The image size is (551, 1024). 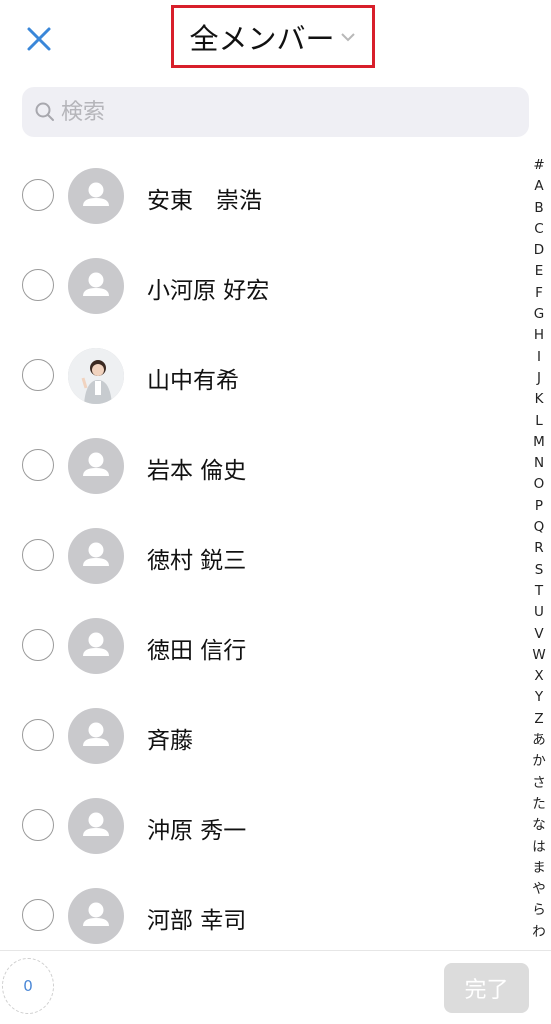 I want to click on index-letter: P, so click(x=539, y=506).